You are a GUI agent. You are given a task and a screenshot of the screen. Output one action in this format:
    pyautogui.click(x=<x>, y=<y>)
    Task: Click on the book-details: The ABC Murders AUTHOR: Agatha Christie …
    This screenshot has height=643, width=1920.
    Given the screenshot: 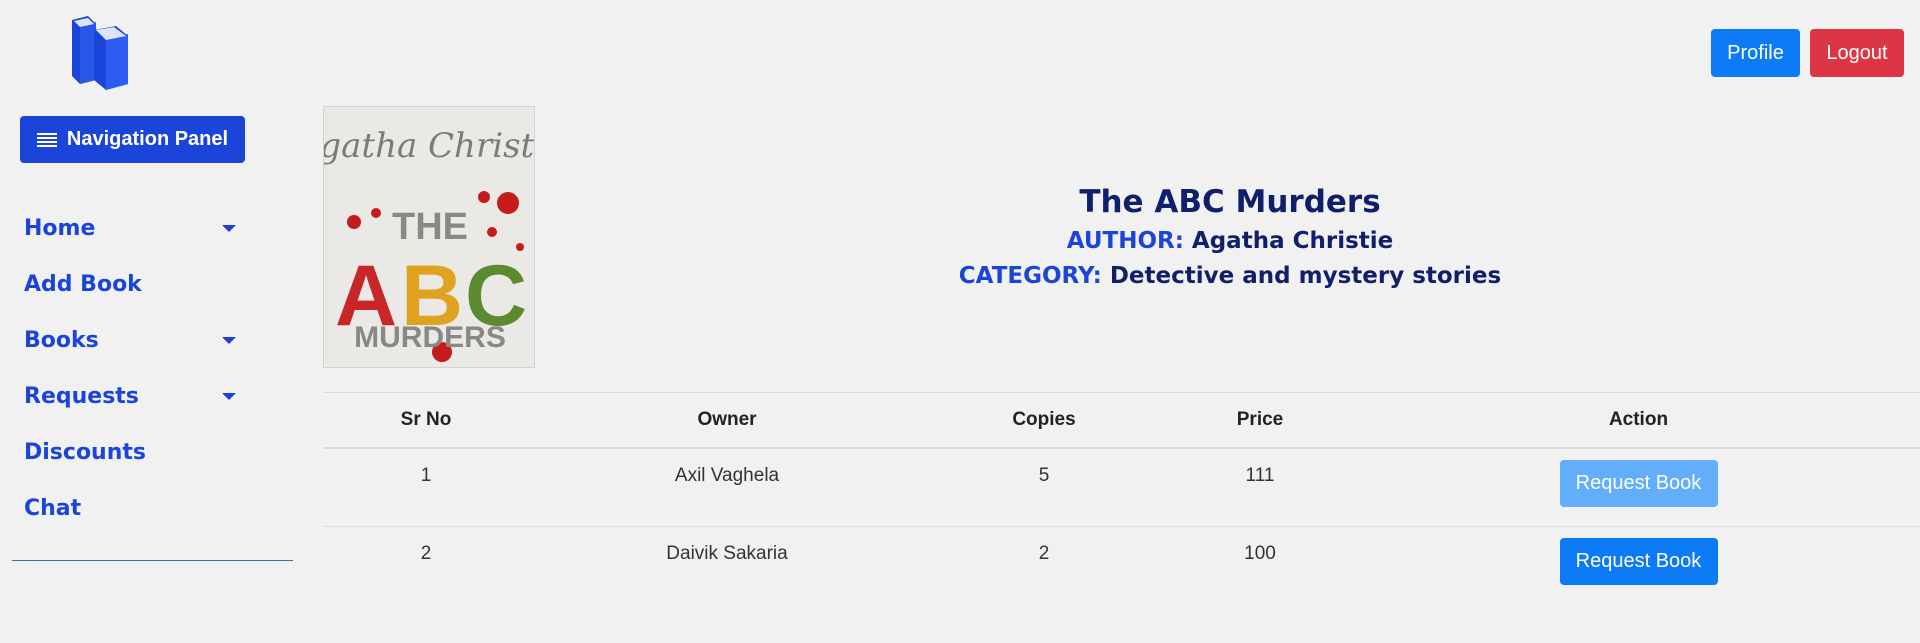 What is the action you would take?
    pyautogui.click(x=1230, y=237)
    